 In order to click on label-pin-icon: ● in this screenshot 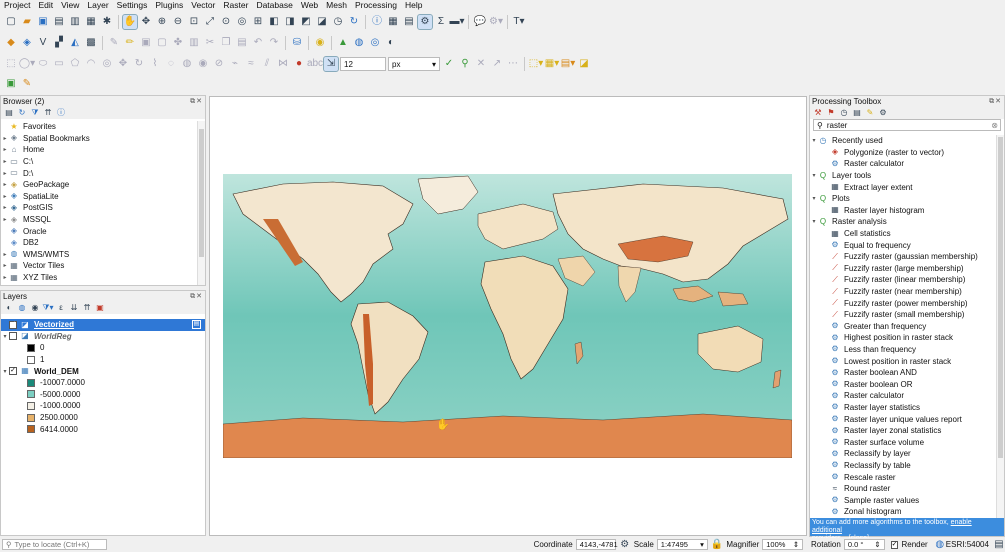, I will do `click(299, 64)`.